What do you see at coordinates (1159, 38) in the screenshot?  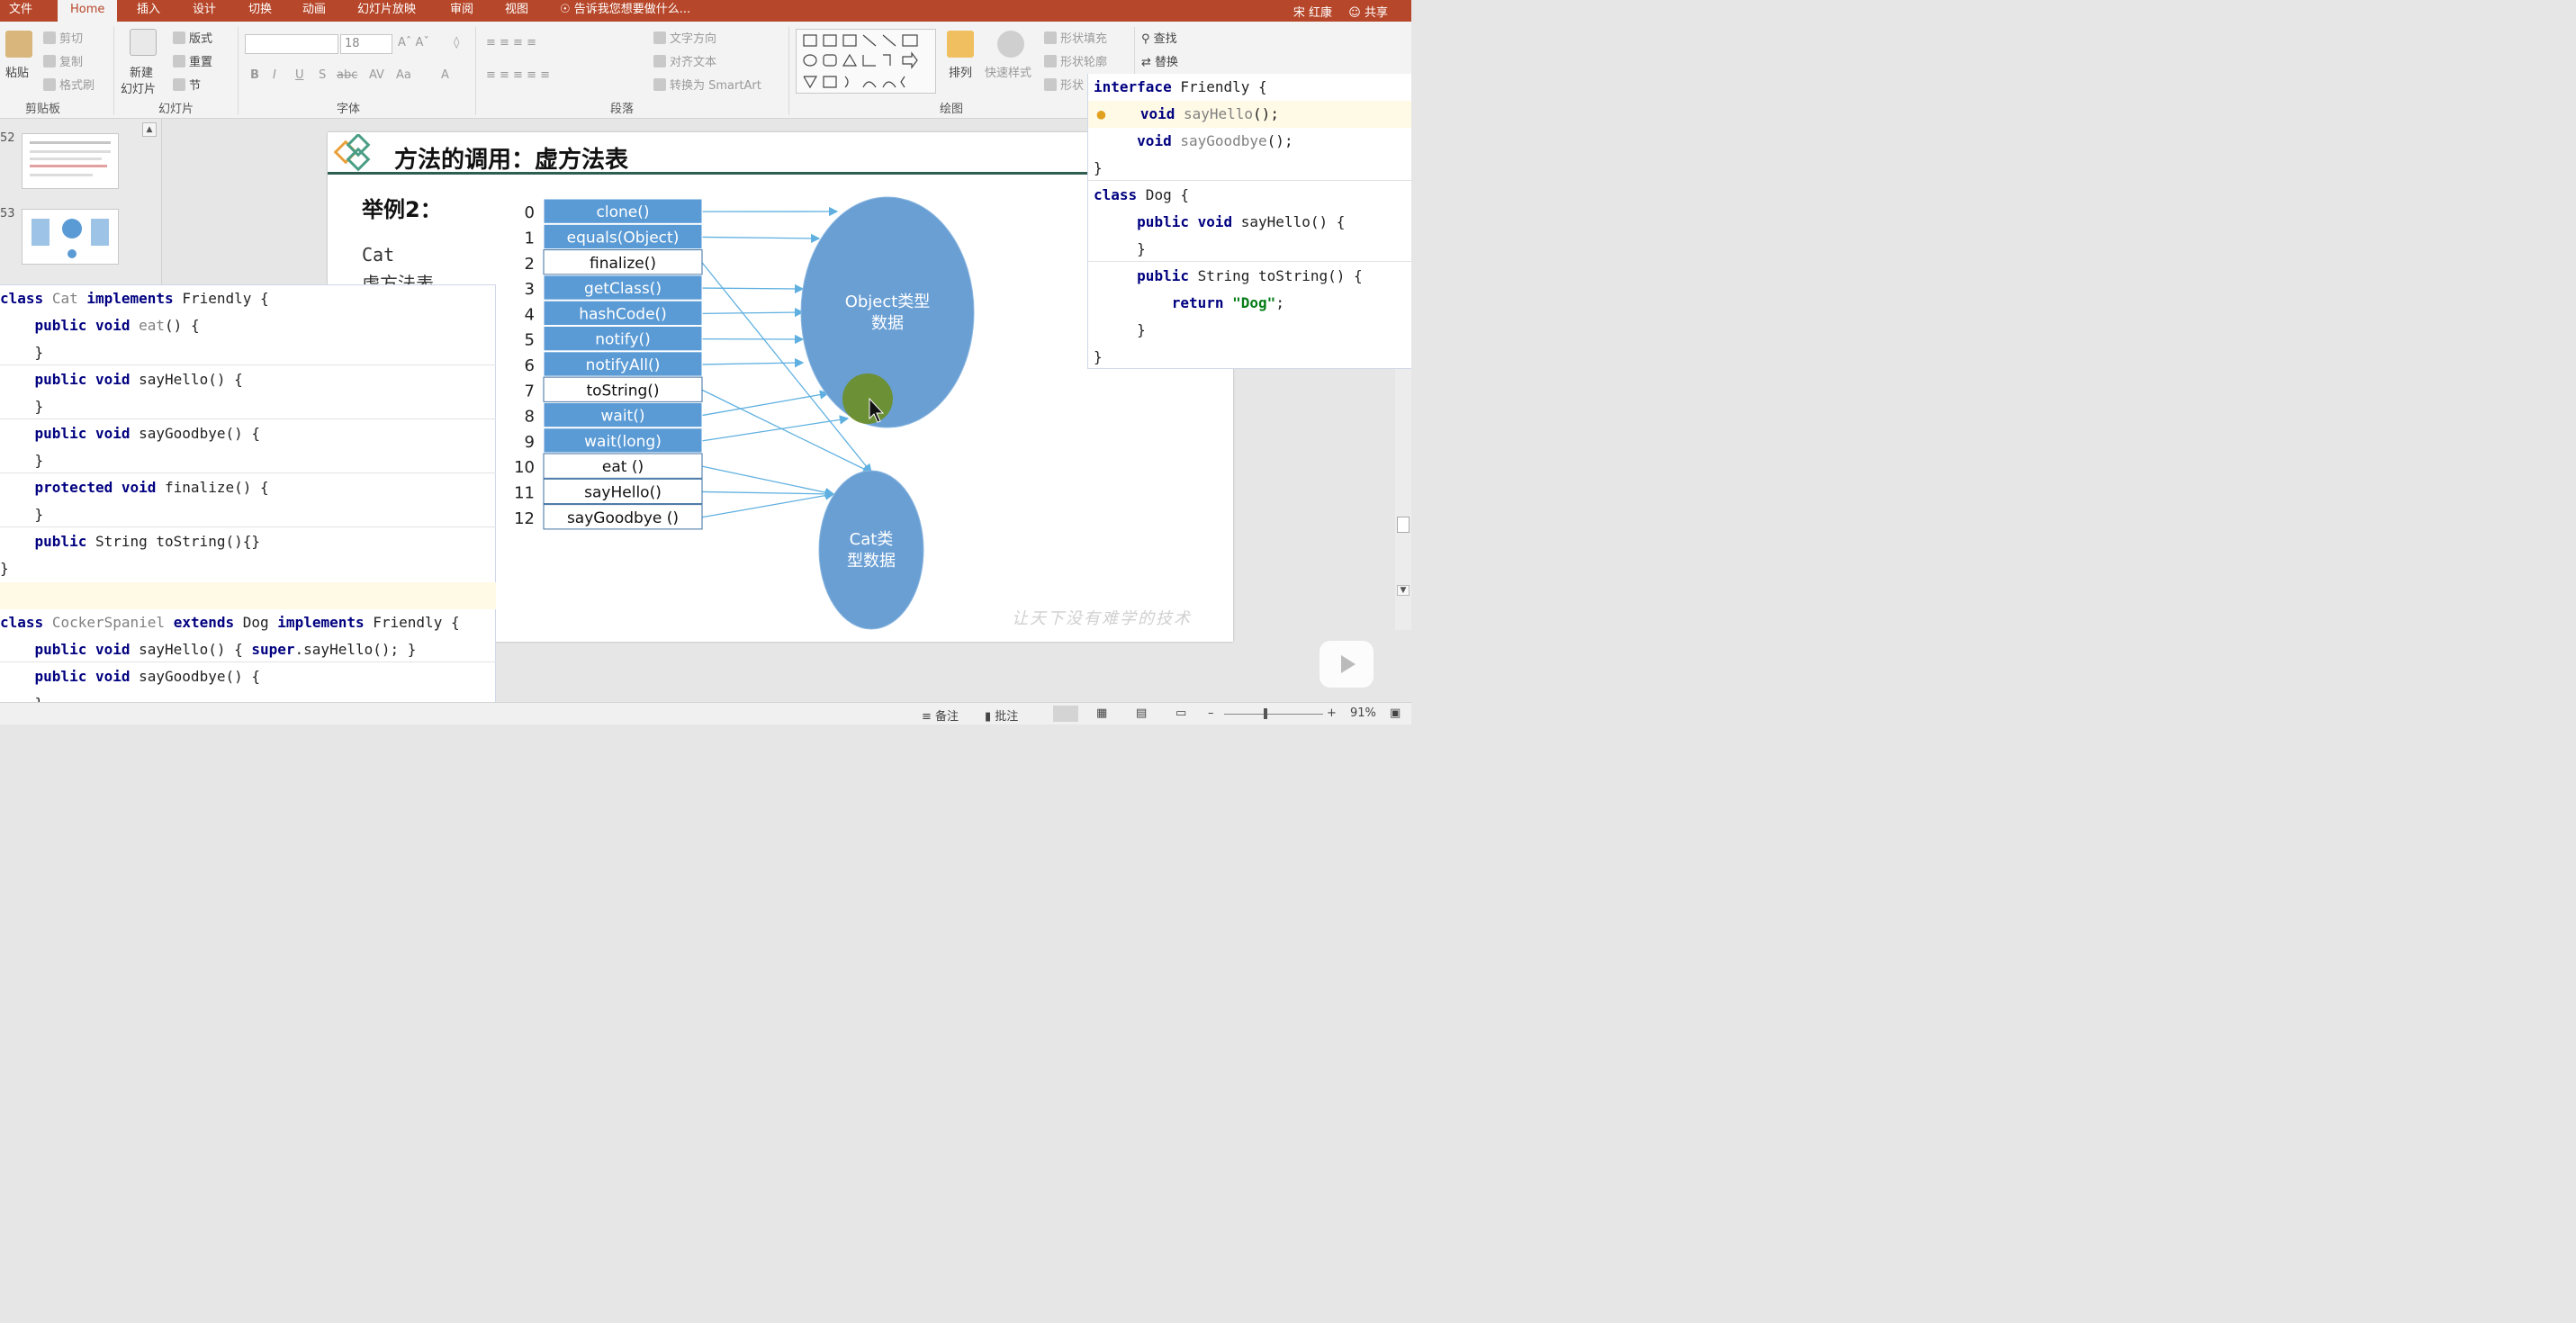 I see `find-button: ⚲ 查找` at bounding box center [1159, 38].